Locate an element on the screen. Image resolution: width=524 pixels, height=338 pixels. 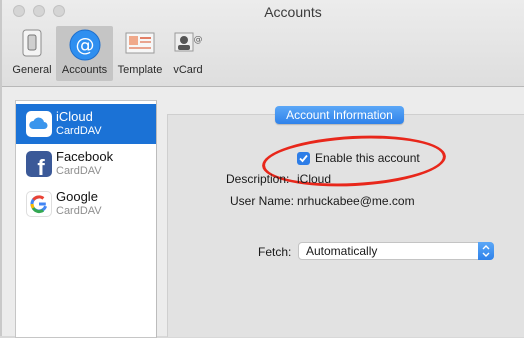
svg-text: f is located at coordinates (41, 166).